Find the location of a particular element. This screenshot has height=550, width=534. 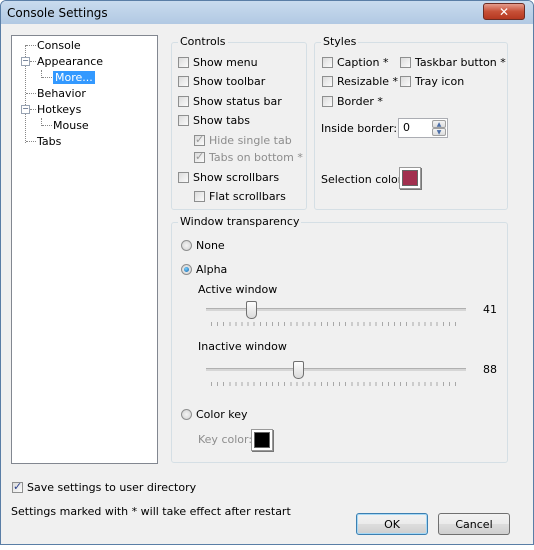

show-toolbar-checkbox: Show toolbar is located at coordinates (221, 81).